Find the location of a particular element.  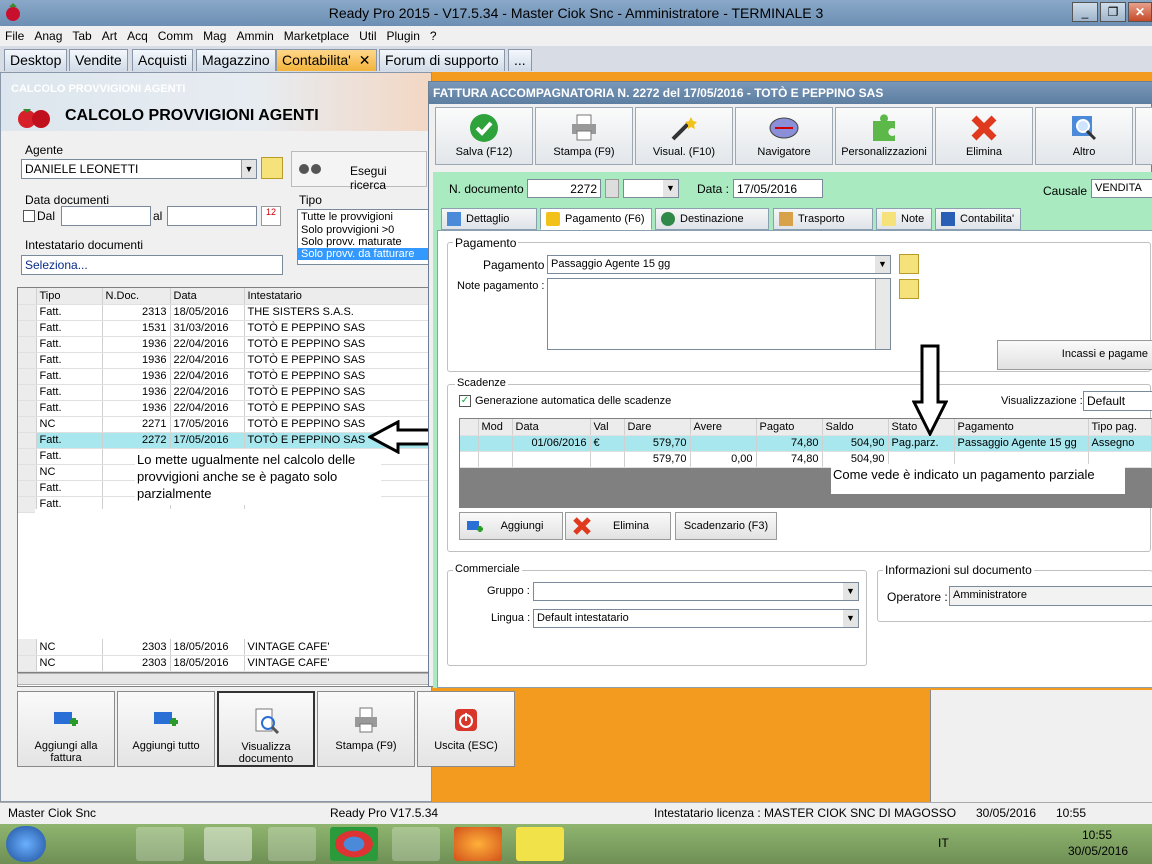

visualizzazione-select: Default is located at coordinates (1117, 401).